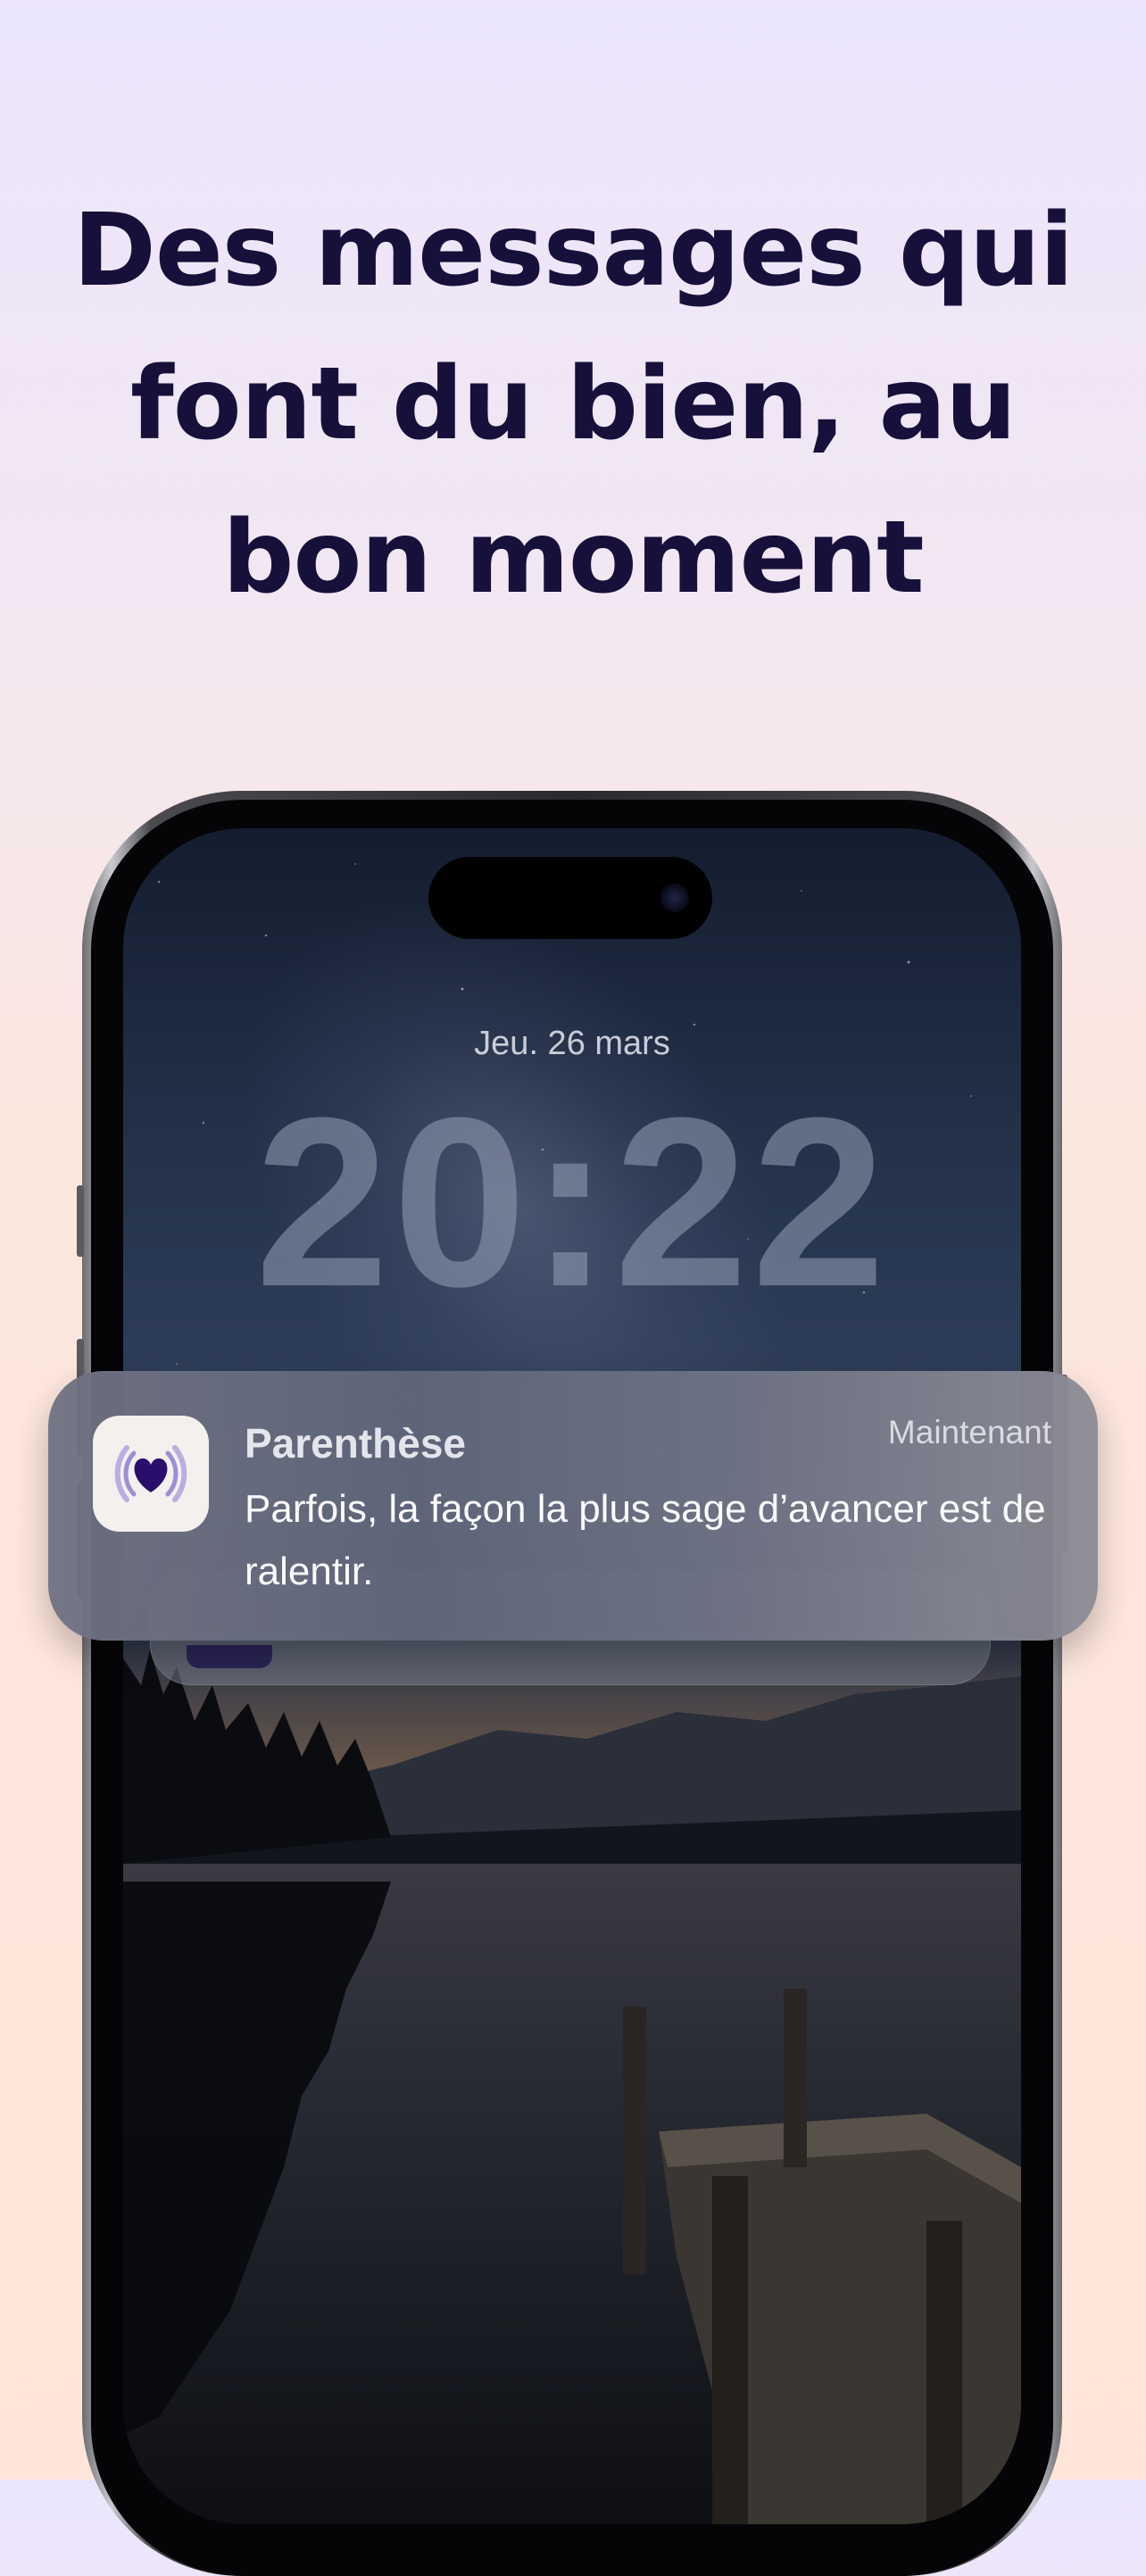  I want to click on notification-timestamp: Maintenant, so click(969, 1432).